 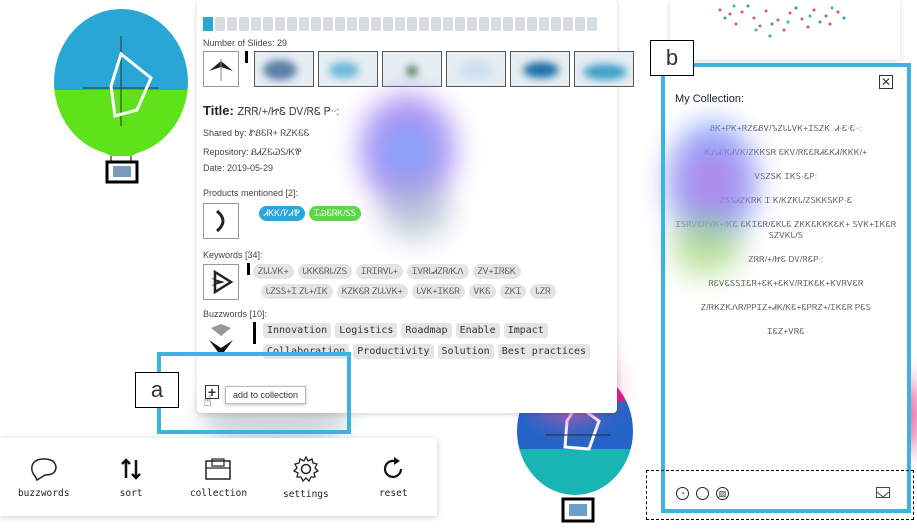 I want to click on product-tag: ᏗᏦᏦ/ᏤᏗᏈ, so click(x=282, y=213).